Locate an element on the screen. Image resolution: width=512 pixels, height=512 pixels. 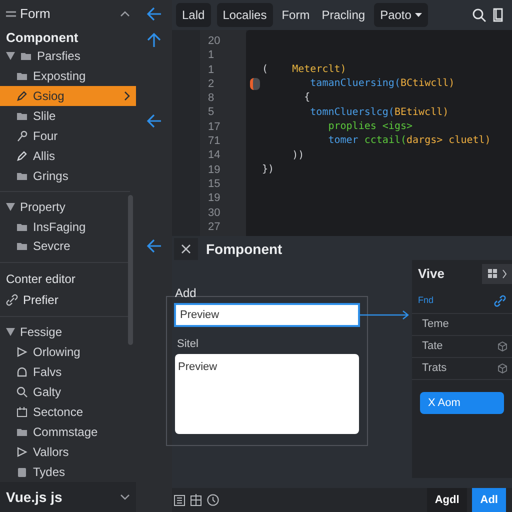
clock-icon is located at coordinates (213, 500).